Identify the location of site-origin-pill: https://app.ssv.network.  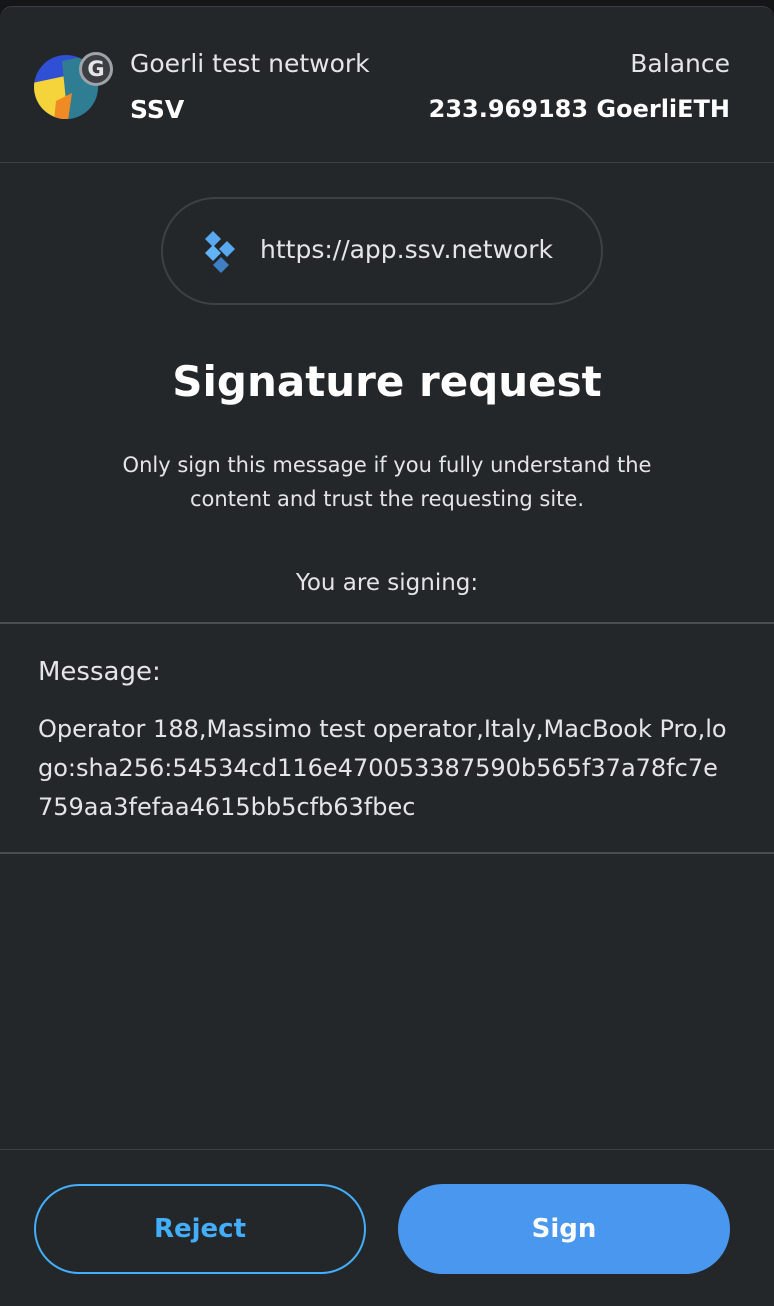
(382, 251).